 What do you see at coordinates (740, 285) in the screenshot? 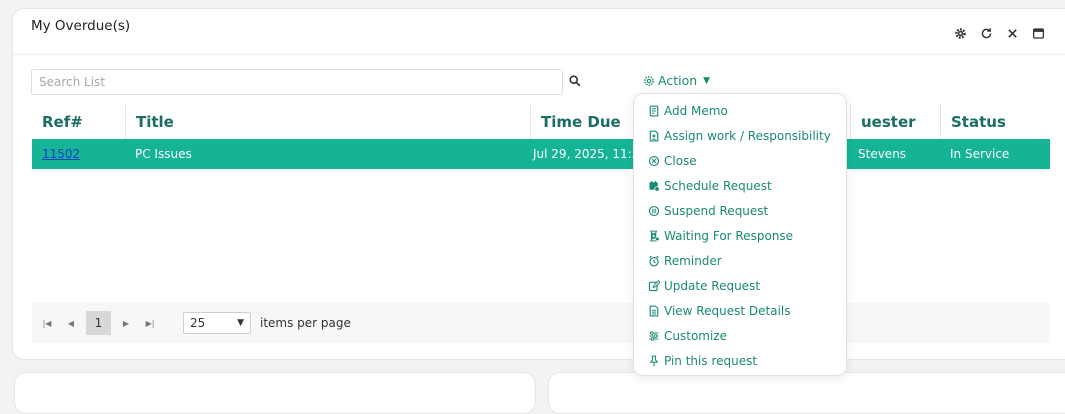
I see `menu-item-update-request: Update Request` at bounding box center [740, 285].